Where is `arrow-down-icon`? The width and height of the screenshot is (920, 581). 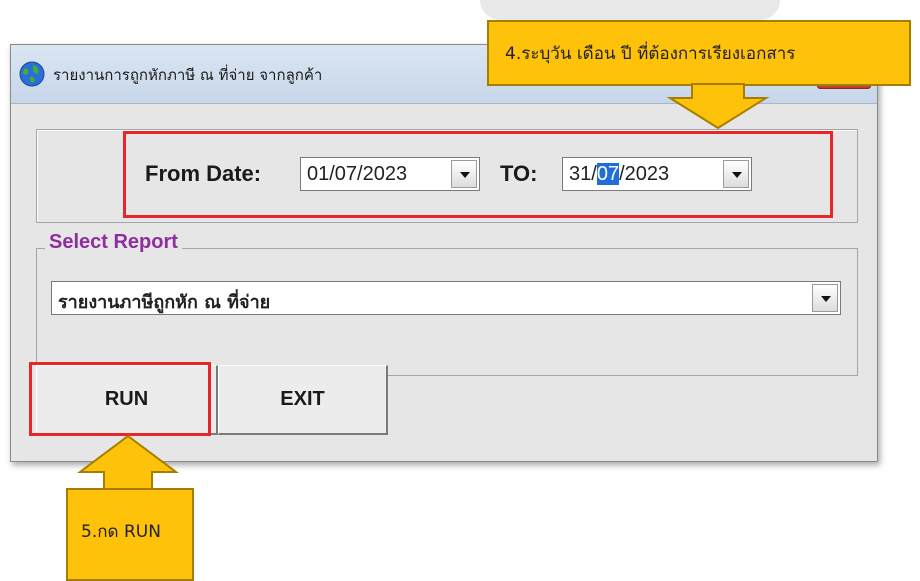
arrow-down-icon is located at coordinates (718, 106).